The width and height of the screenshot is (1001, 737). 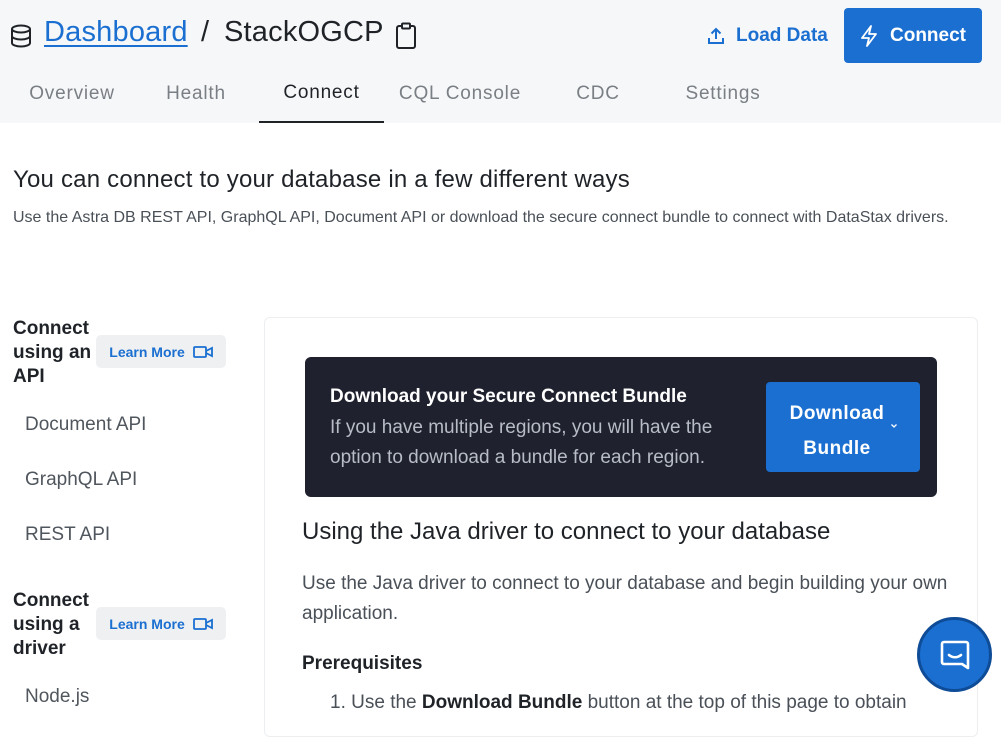 I want to click on tab-health: Health, so click(x=196, y=93).